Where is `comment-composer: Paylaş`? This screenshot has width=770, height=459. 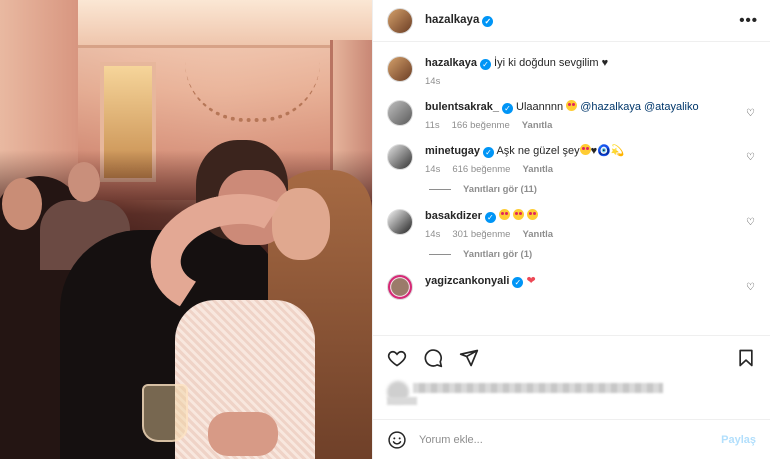 comment-composer: Paylaş is located at coordinates (571, 439).